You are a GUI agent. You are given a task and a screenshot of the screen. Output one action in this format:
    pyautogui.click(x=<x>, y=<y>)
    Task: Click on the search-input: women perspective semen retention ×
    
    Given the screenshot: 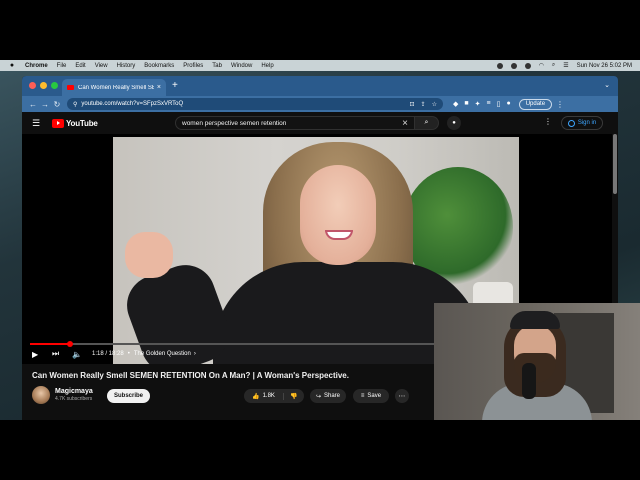 What is the action you would take?
    pyautogui.click(x=295, y=123)
    